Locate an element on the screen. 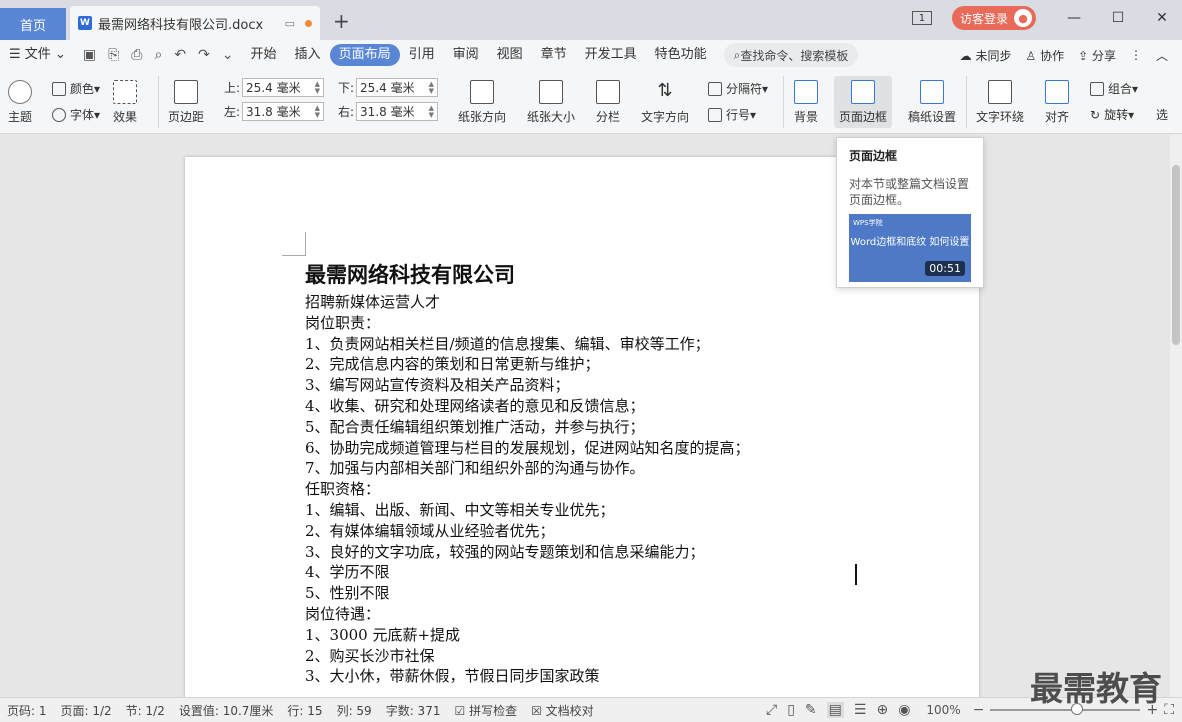  more-quick-access-icon: ⌄ is located at coordinates (228, 55).